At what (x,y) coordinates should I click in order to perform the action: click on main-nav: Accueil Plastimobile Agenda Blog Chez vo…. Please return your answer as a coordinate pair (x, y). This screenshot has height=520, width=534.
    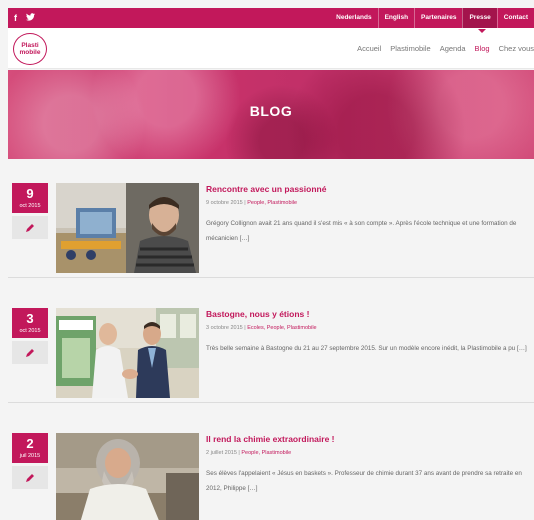
    Looking at the image, I should click on (445, 48).